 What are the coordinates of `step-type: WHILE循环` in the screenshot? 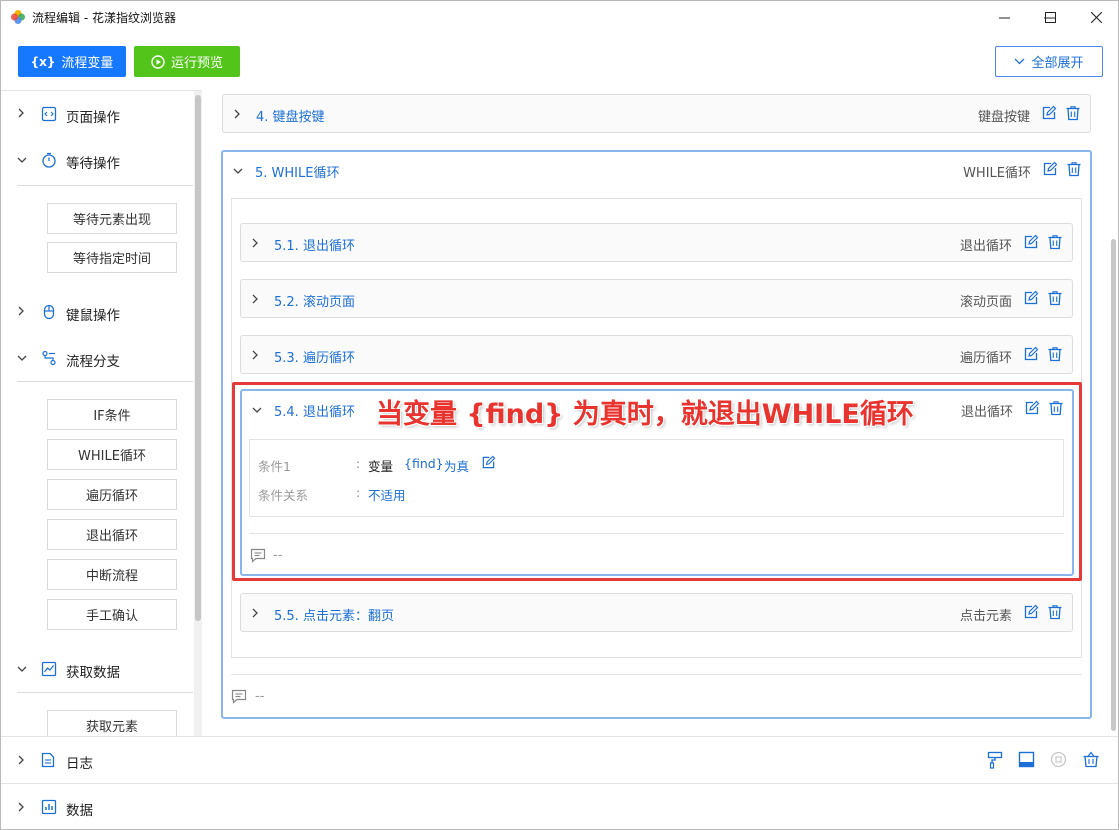 It's located at (997, 173).